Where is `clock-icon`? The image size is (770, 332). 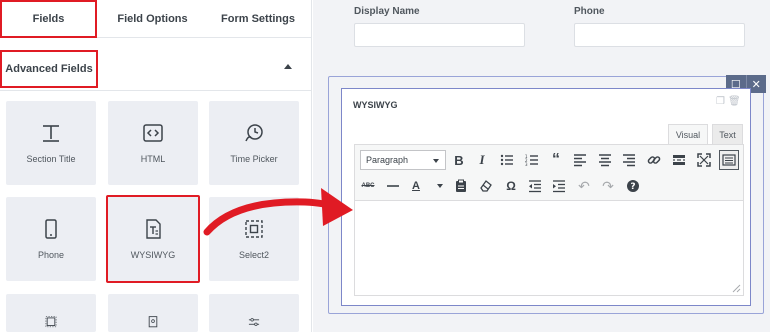
clock-icon is located at coordinates (254, 133).